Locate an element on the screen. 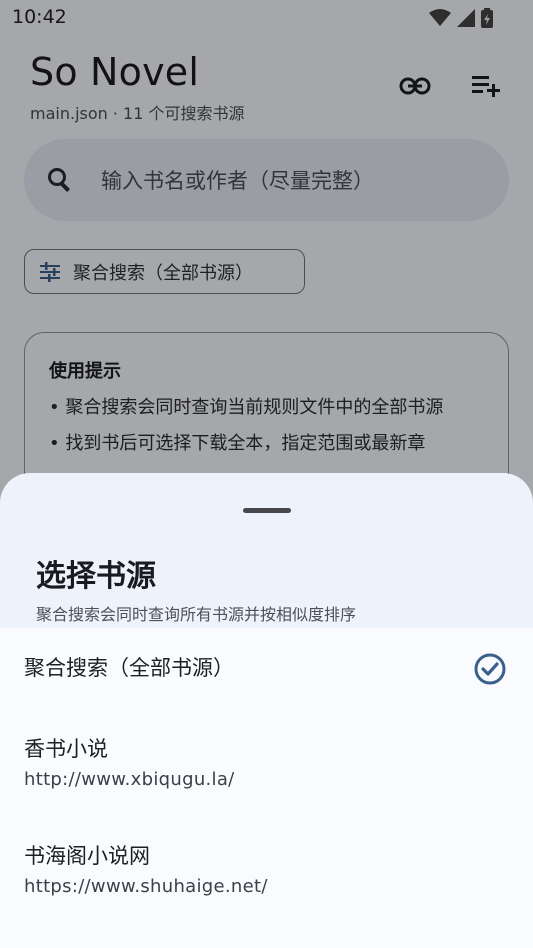 The width and height of the screenshot is (533, 948). option-name: 聚合搜索（全部书源） is located at coordinates (129, 668).